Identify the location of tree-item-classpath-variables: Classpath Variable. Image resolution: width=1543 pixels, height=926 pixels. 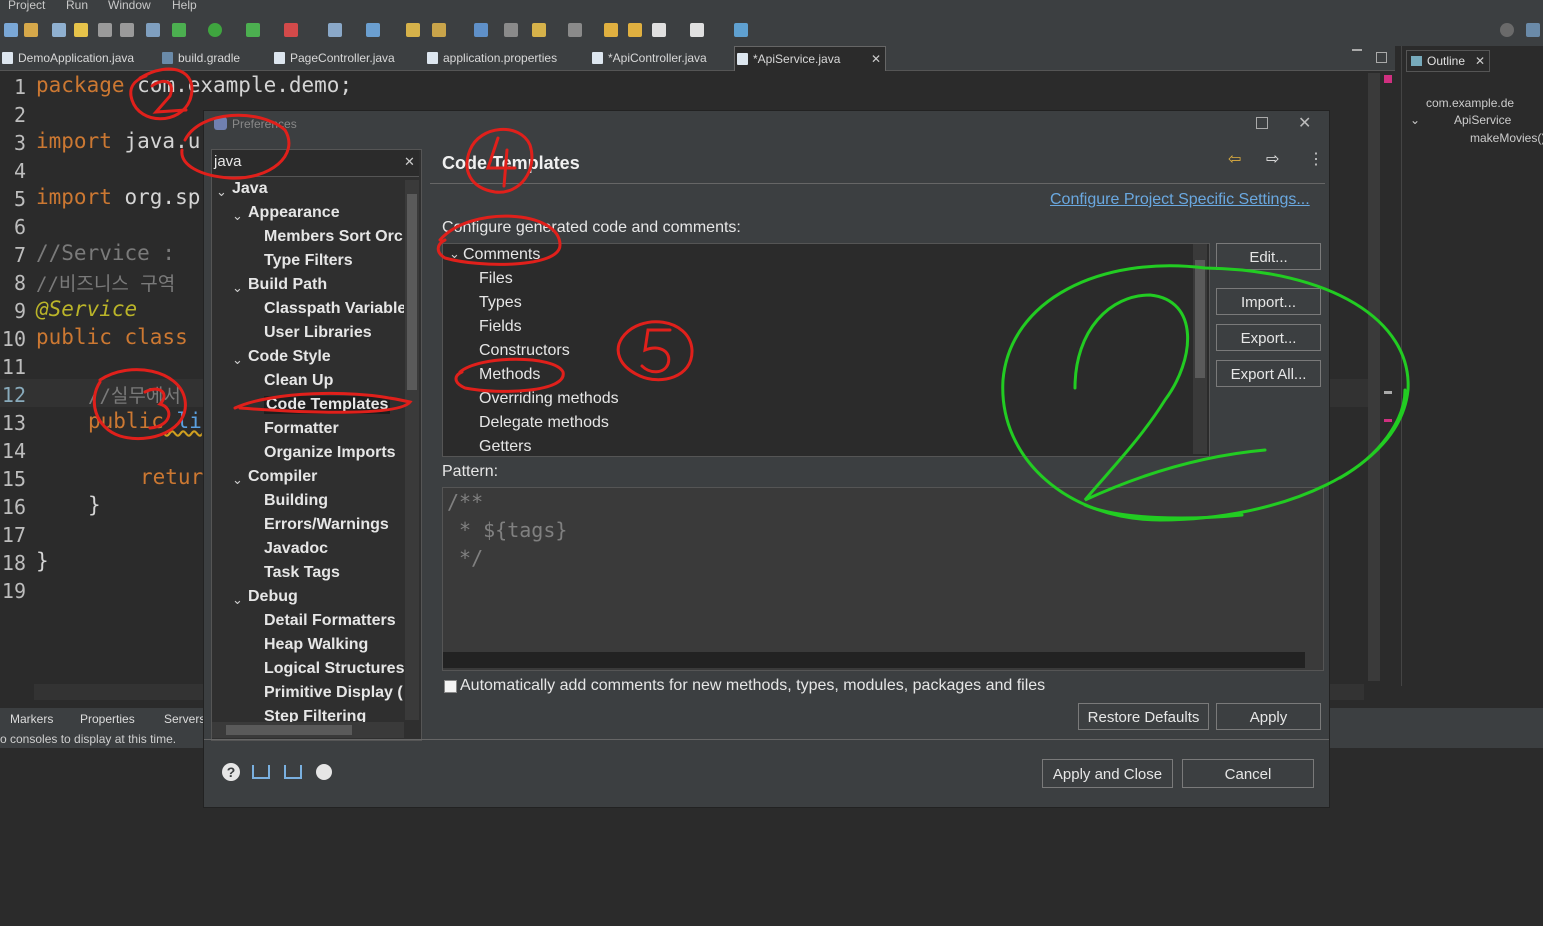
(334, 309).